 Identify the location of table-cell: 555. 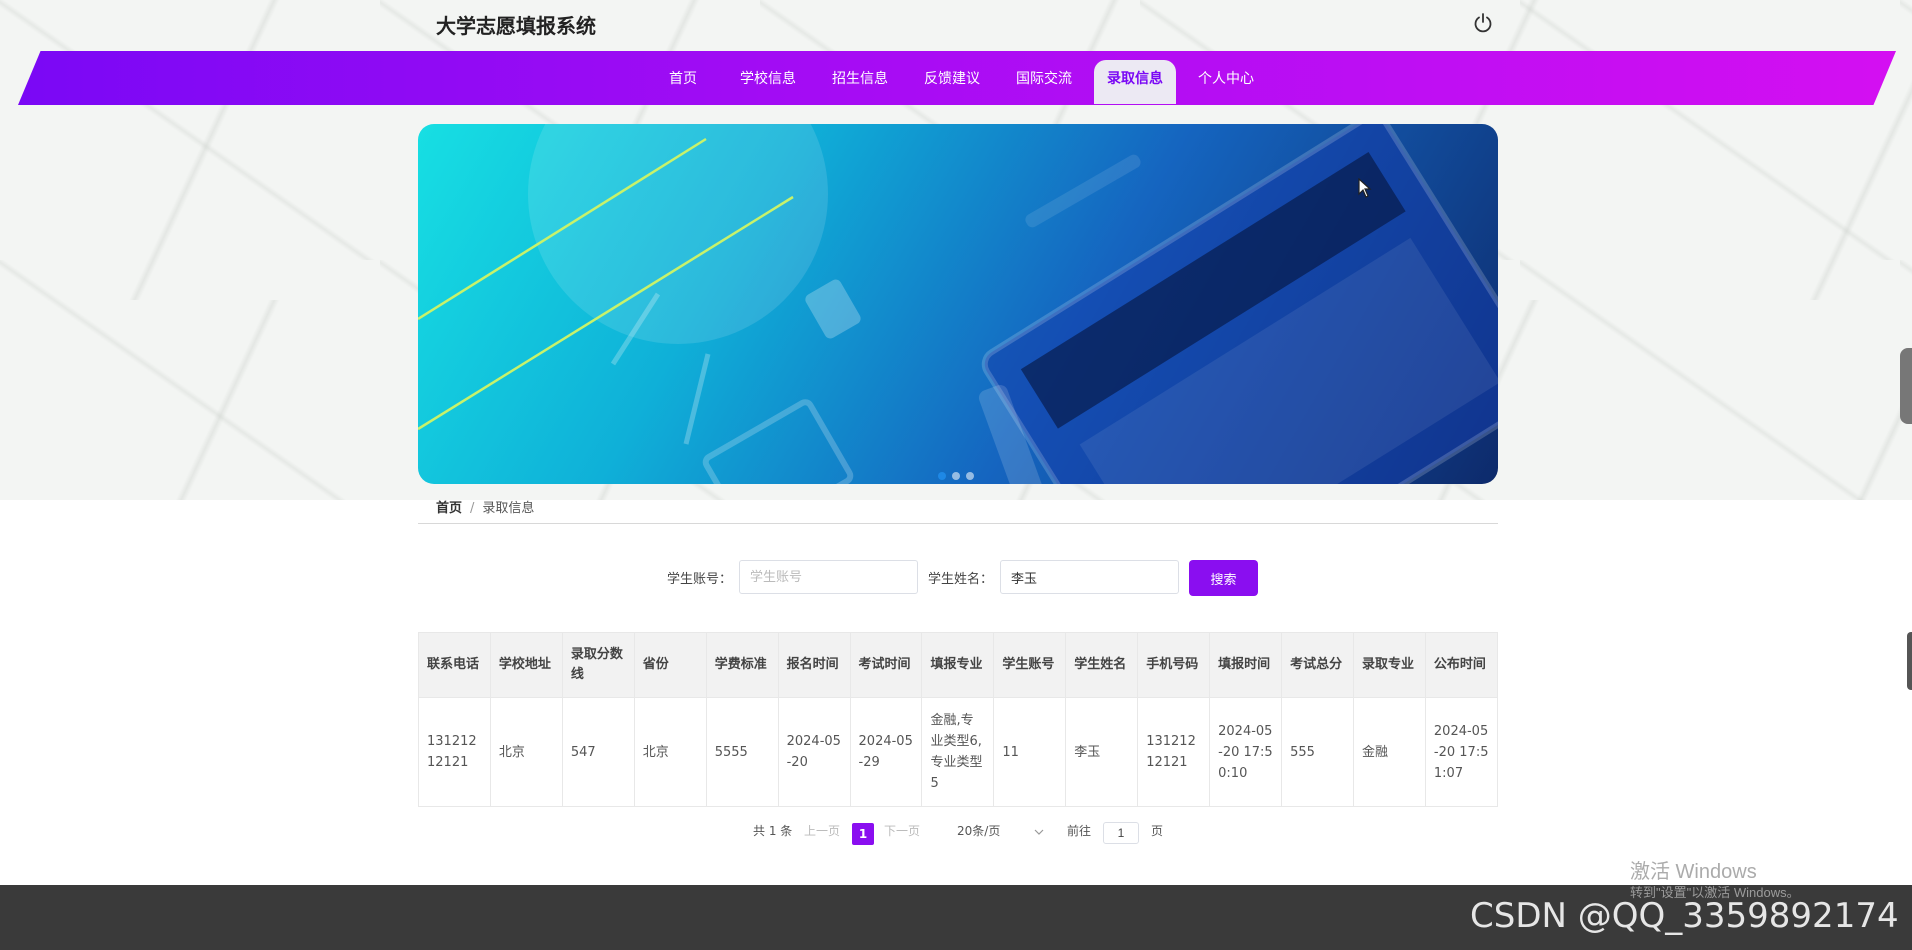
(1317, 752).